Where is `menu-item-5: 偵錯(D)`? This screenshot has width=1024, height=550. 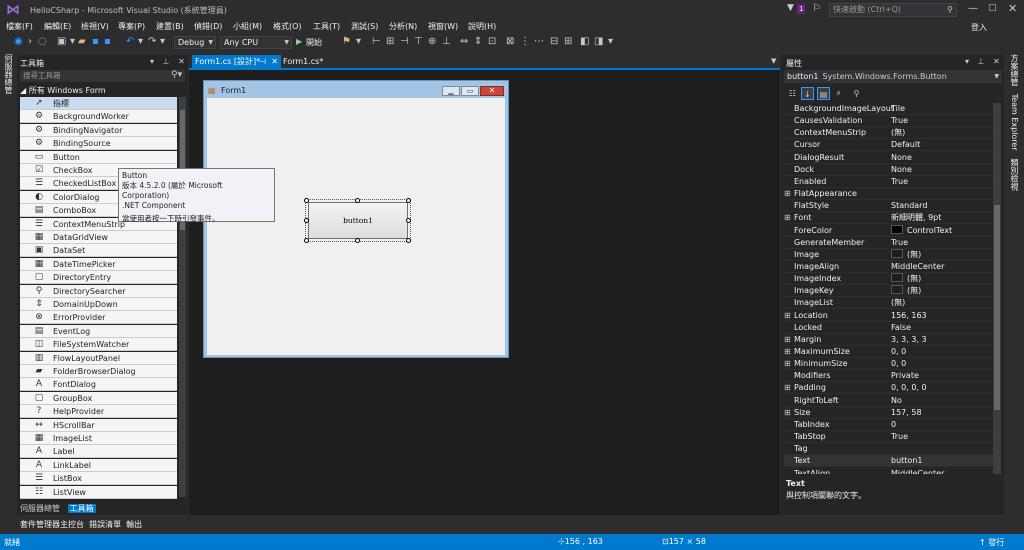
menu-item-5: 偵錯(D) is located at coordinates (208, 26).